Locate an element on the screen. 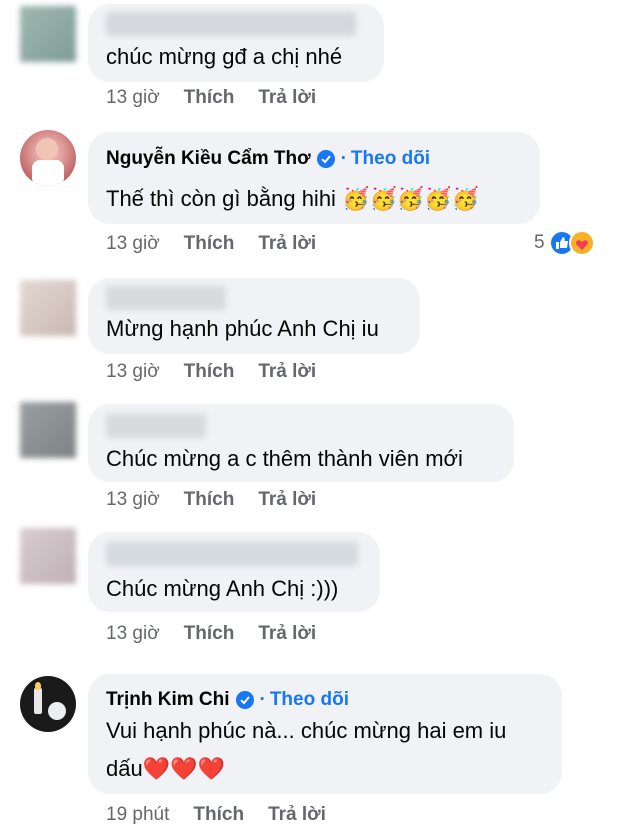 The width and height of the screenshot is (620, 828). reaction-count: 5 is located at coordinates (539, 242).